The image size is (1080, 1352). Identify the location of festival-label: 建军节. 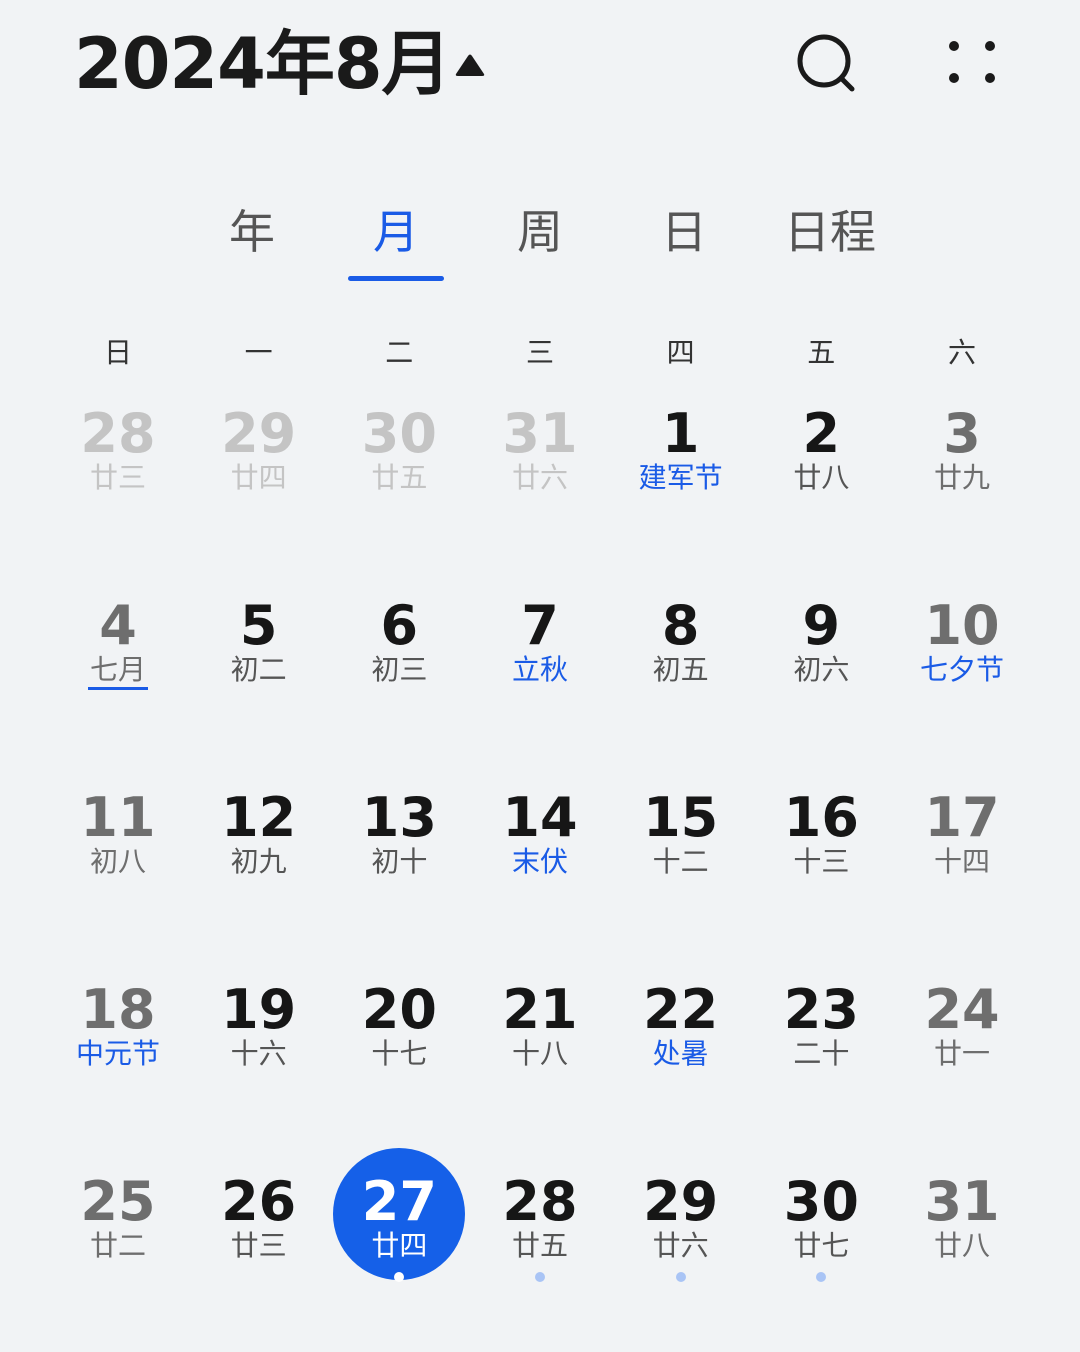
(680, 477).